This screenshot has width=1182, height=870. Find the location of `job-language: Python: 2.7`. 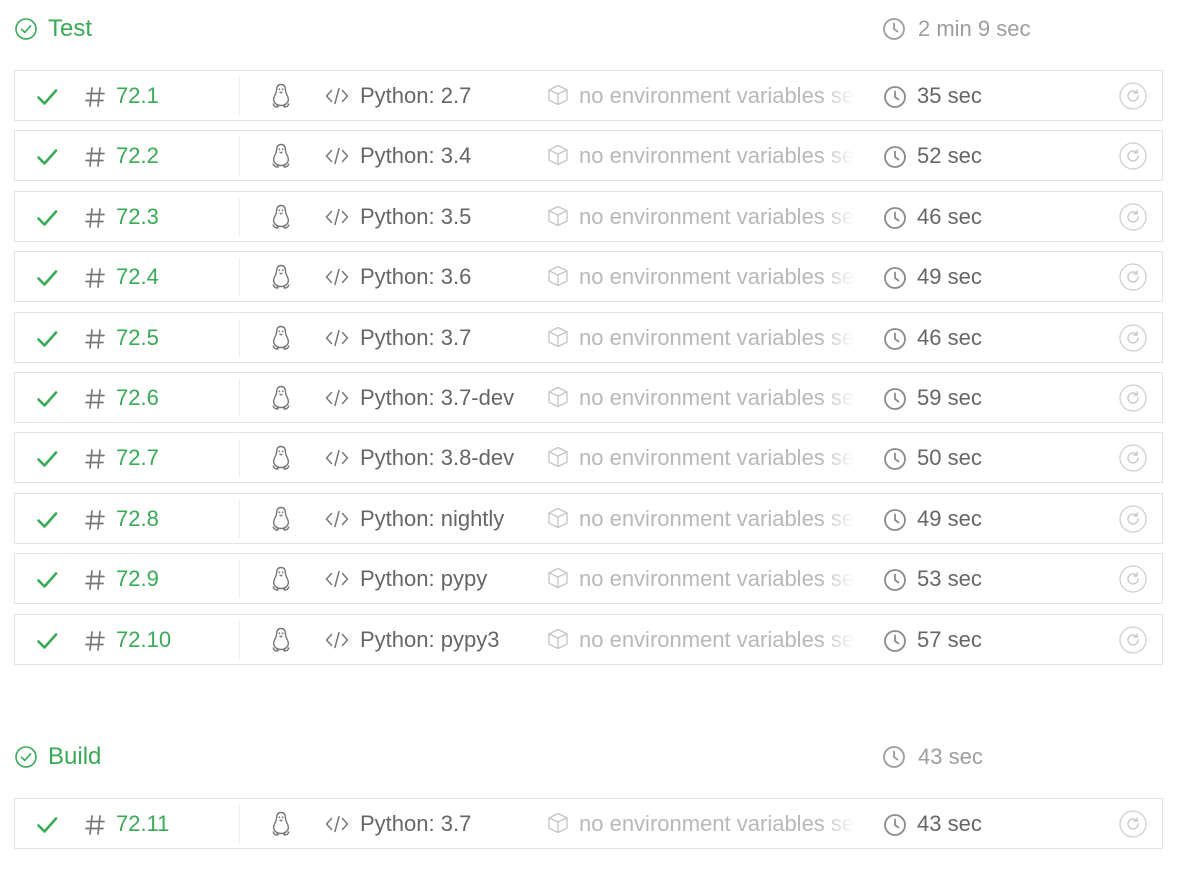

job-language: Python: 2.7 is located at coordinates (416, 95).